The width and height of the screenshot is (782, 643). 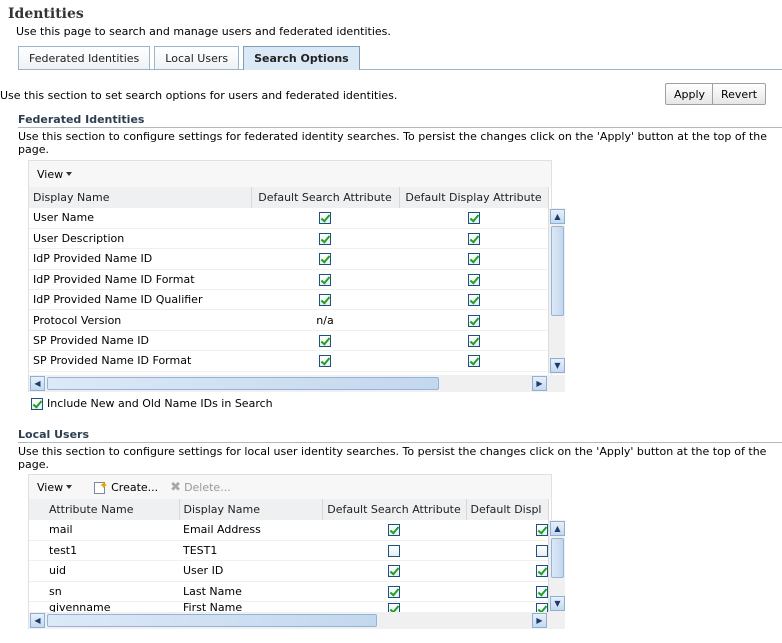 What do you see at coordinates (288, 218) in the screenshot?
I see `table-row: User Name` at bounding box center [288, 218].